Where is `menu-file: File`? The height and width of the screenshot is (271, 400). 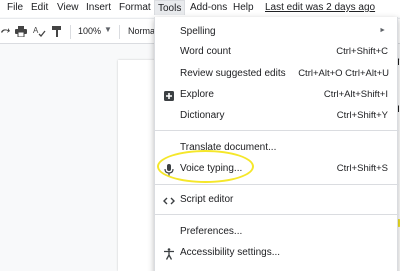
menu-file: File is located at coordinates (15, 8).